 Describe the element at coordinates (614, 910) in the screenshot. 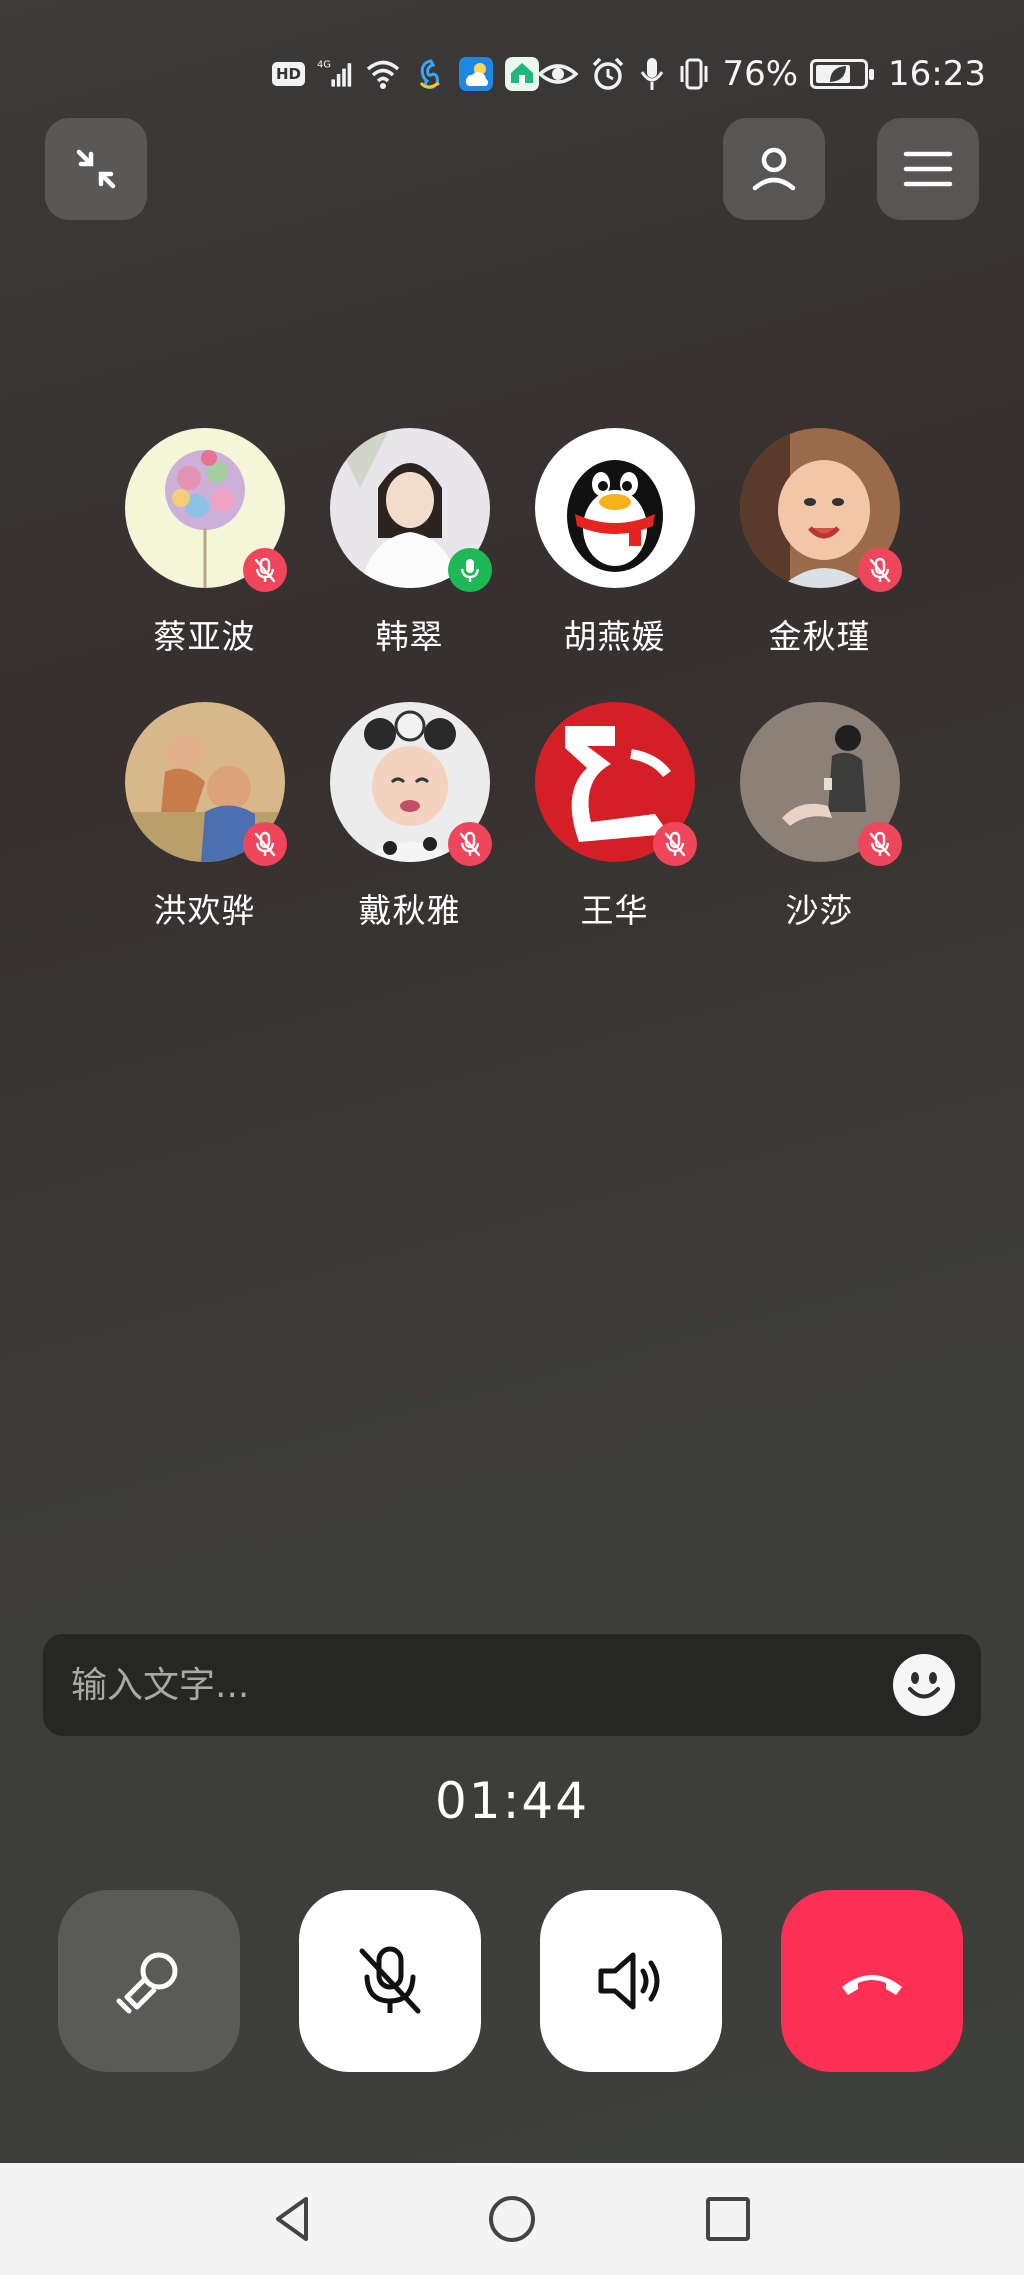

I see `participant-name: 王华` at that location.